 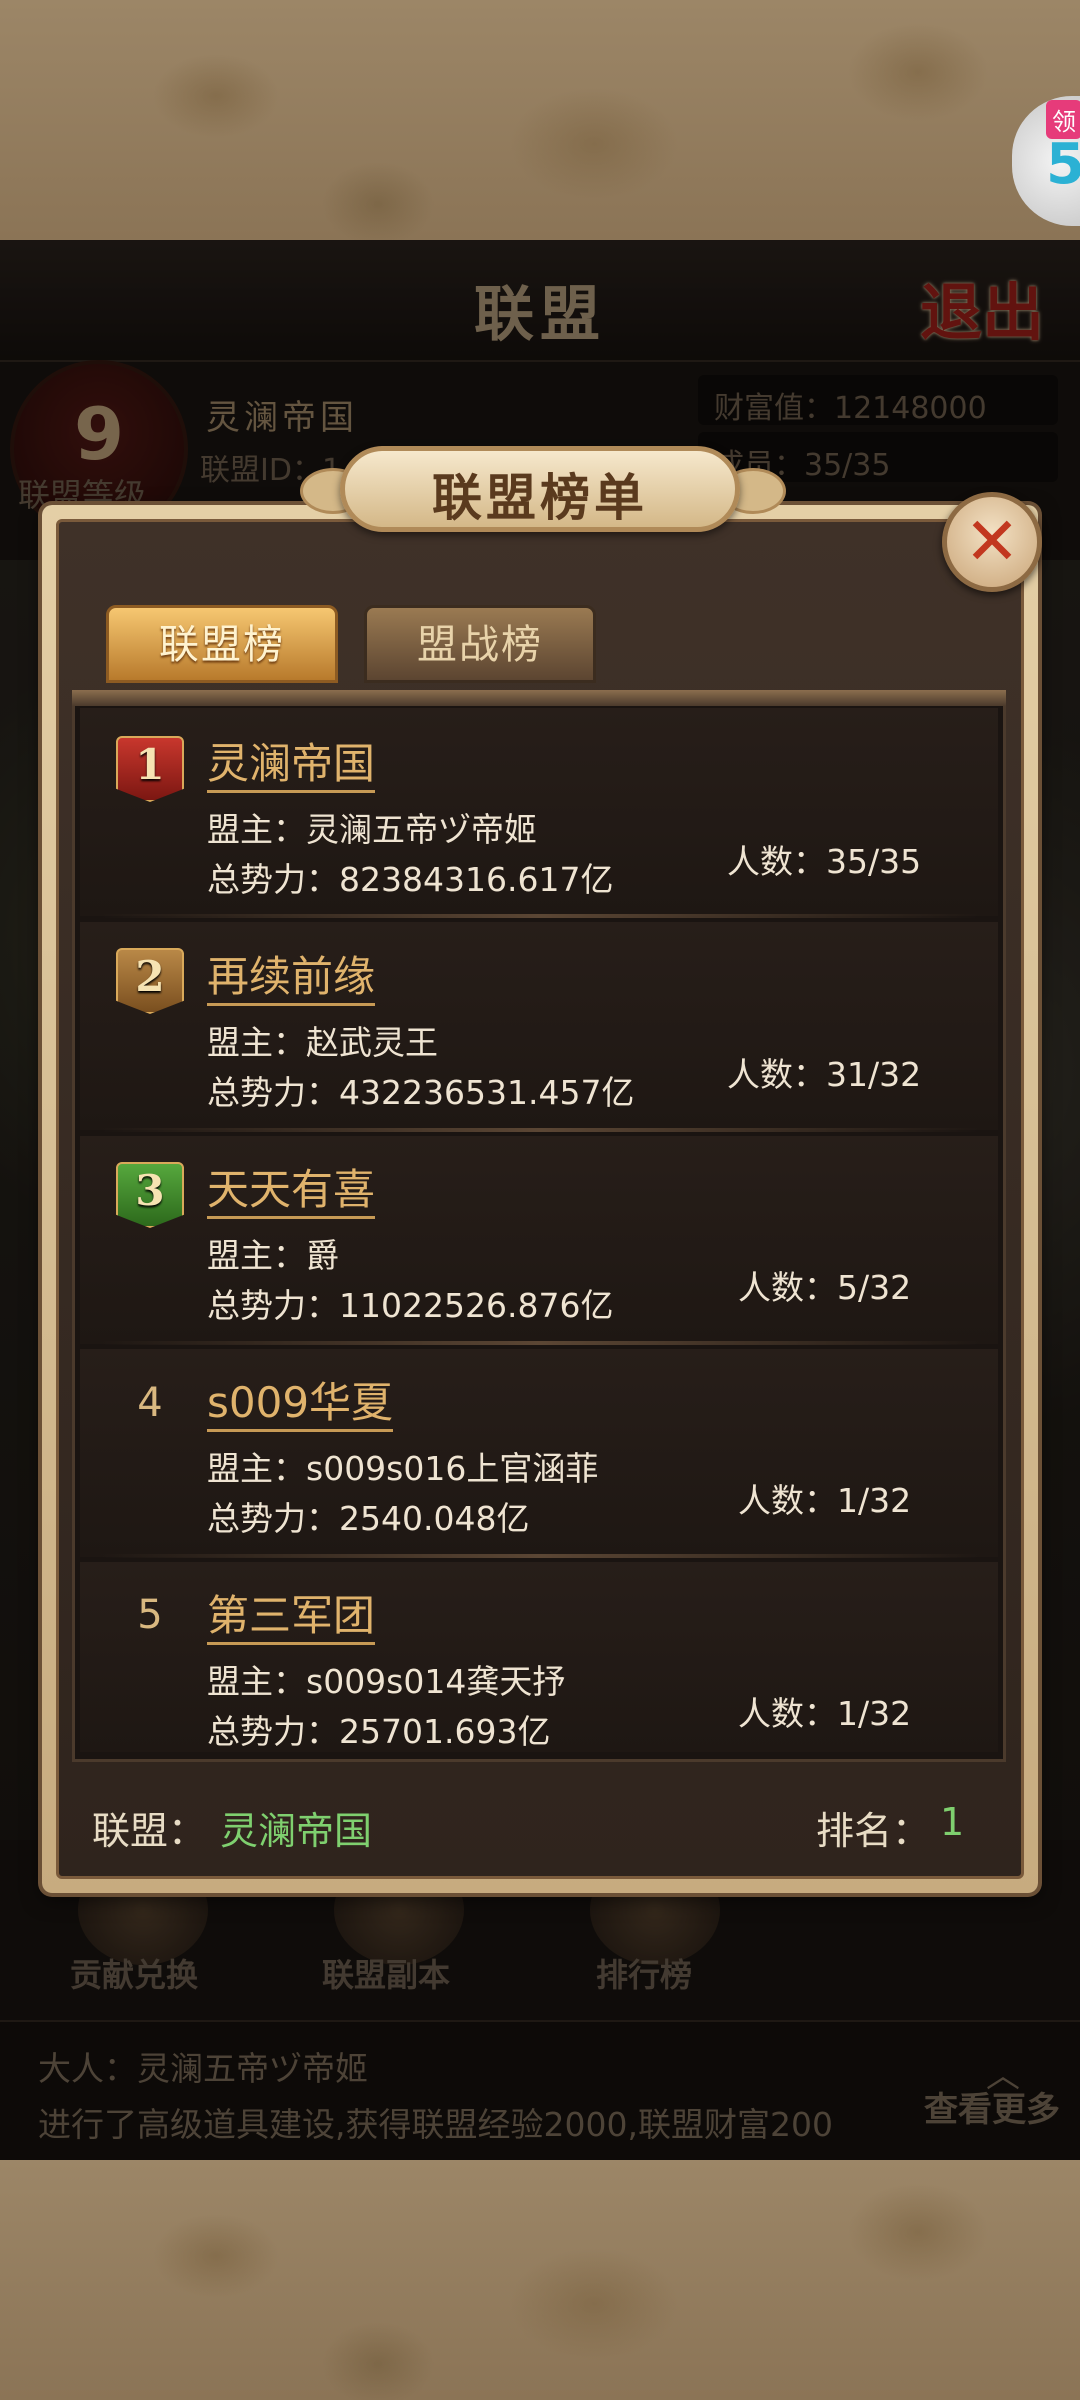 What do you see at coordinates (368, 1518) in the screenshot?
I see `alliance-power: 总势力：2540.048亿` at bounding box center [368, 1518].